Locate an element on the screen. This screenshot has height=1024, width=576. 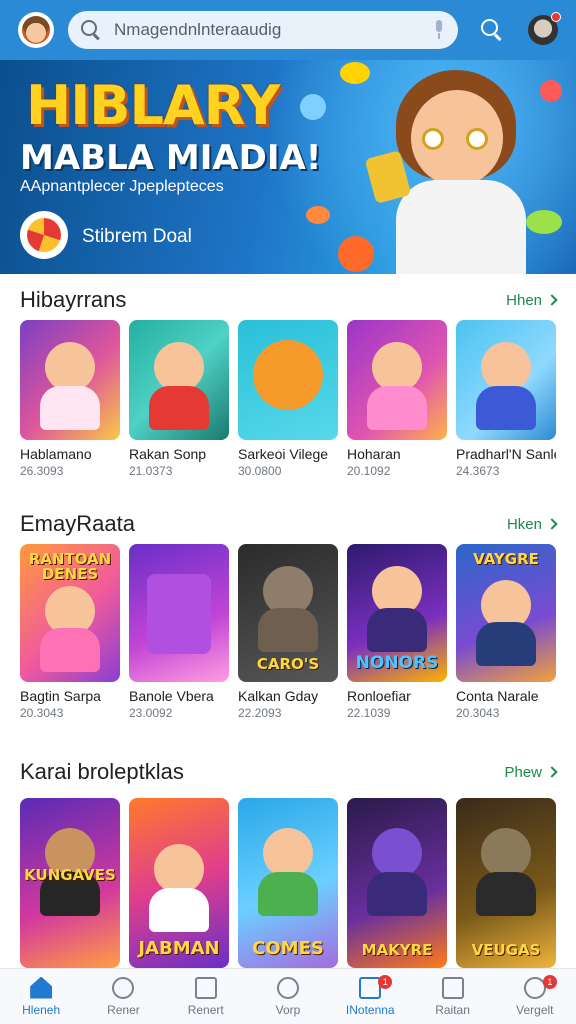
notification-dot is located at coordinates (556, 17).